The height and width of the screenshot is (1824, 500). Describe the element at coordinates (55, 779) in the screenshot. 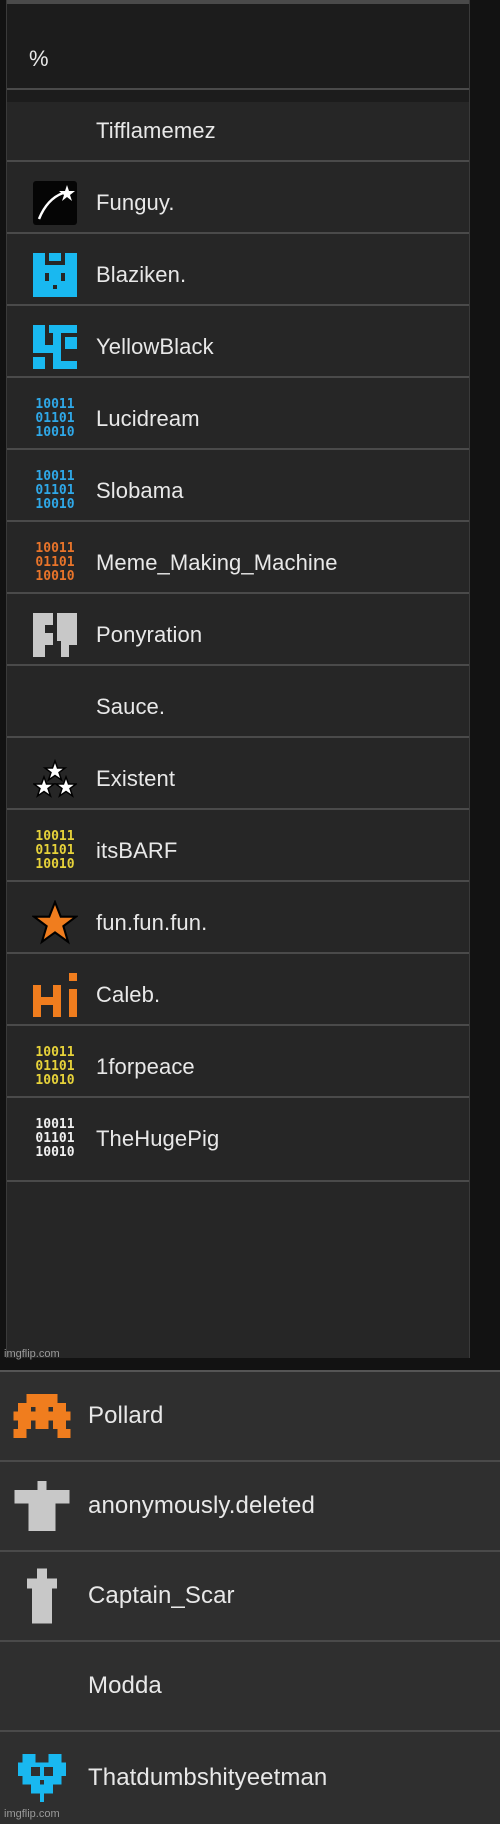

I see `three-stars-icon` at that location.